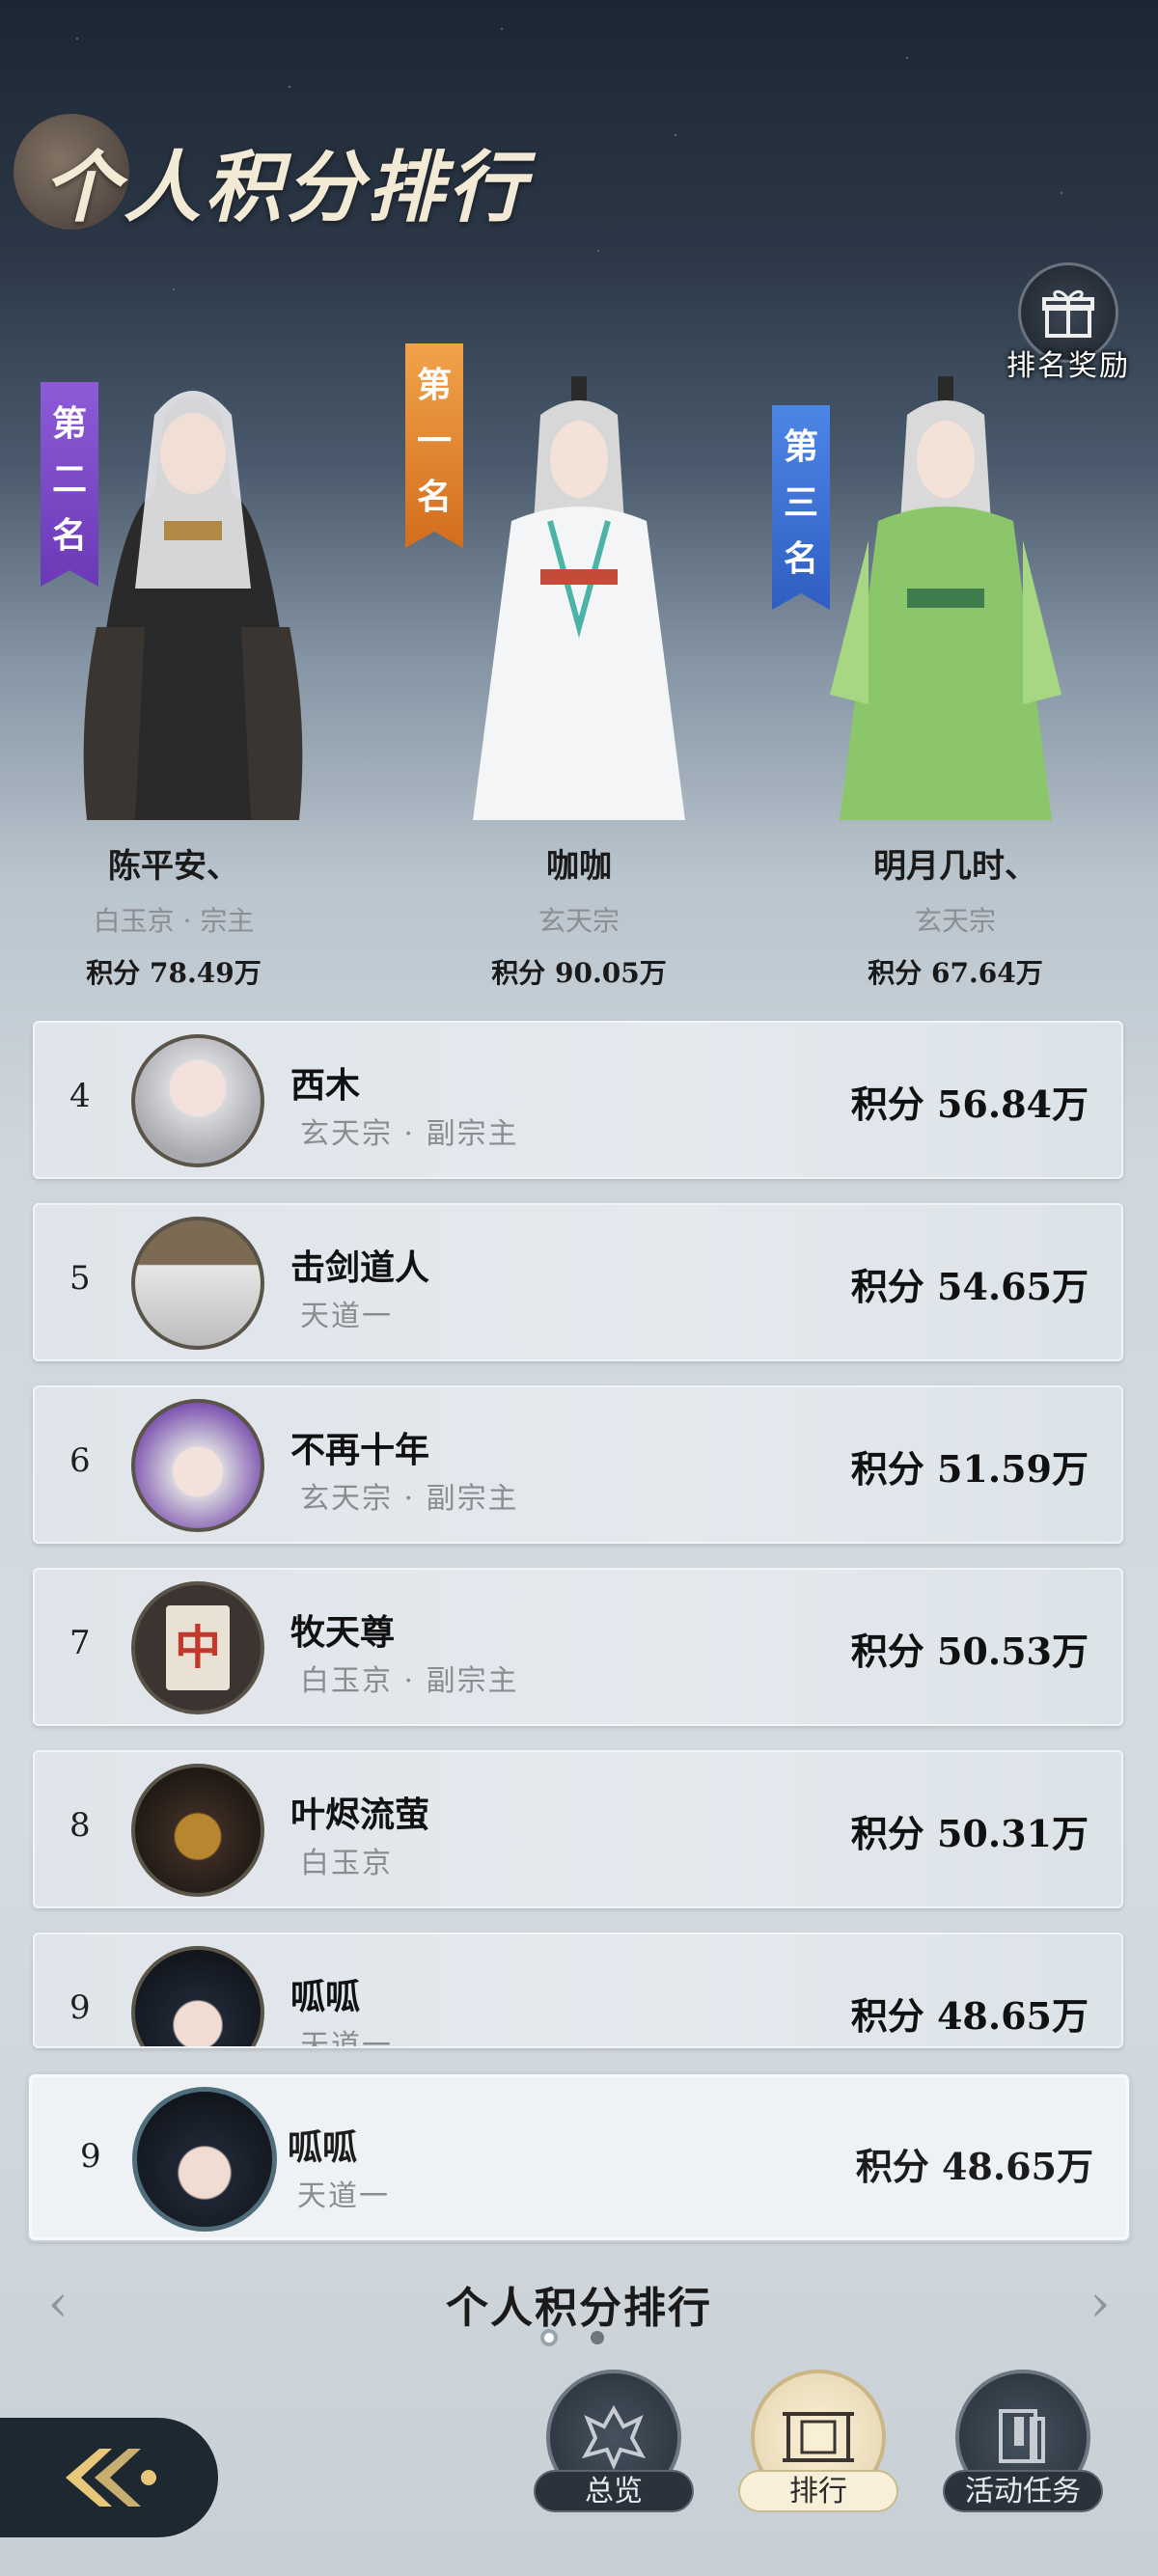  I want to click on nav-task-button: 活动任务, so click(1023, 2441).